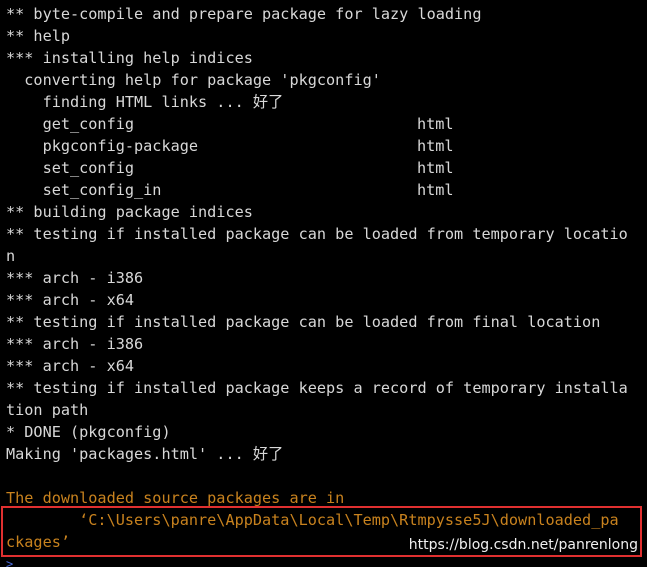  What do you see at coordinates (70, 168) in the screenshot?
I see `help-topic: set_config` at bounding box center [70, 168].